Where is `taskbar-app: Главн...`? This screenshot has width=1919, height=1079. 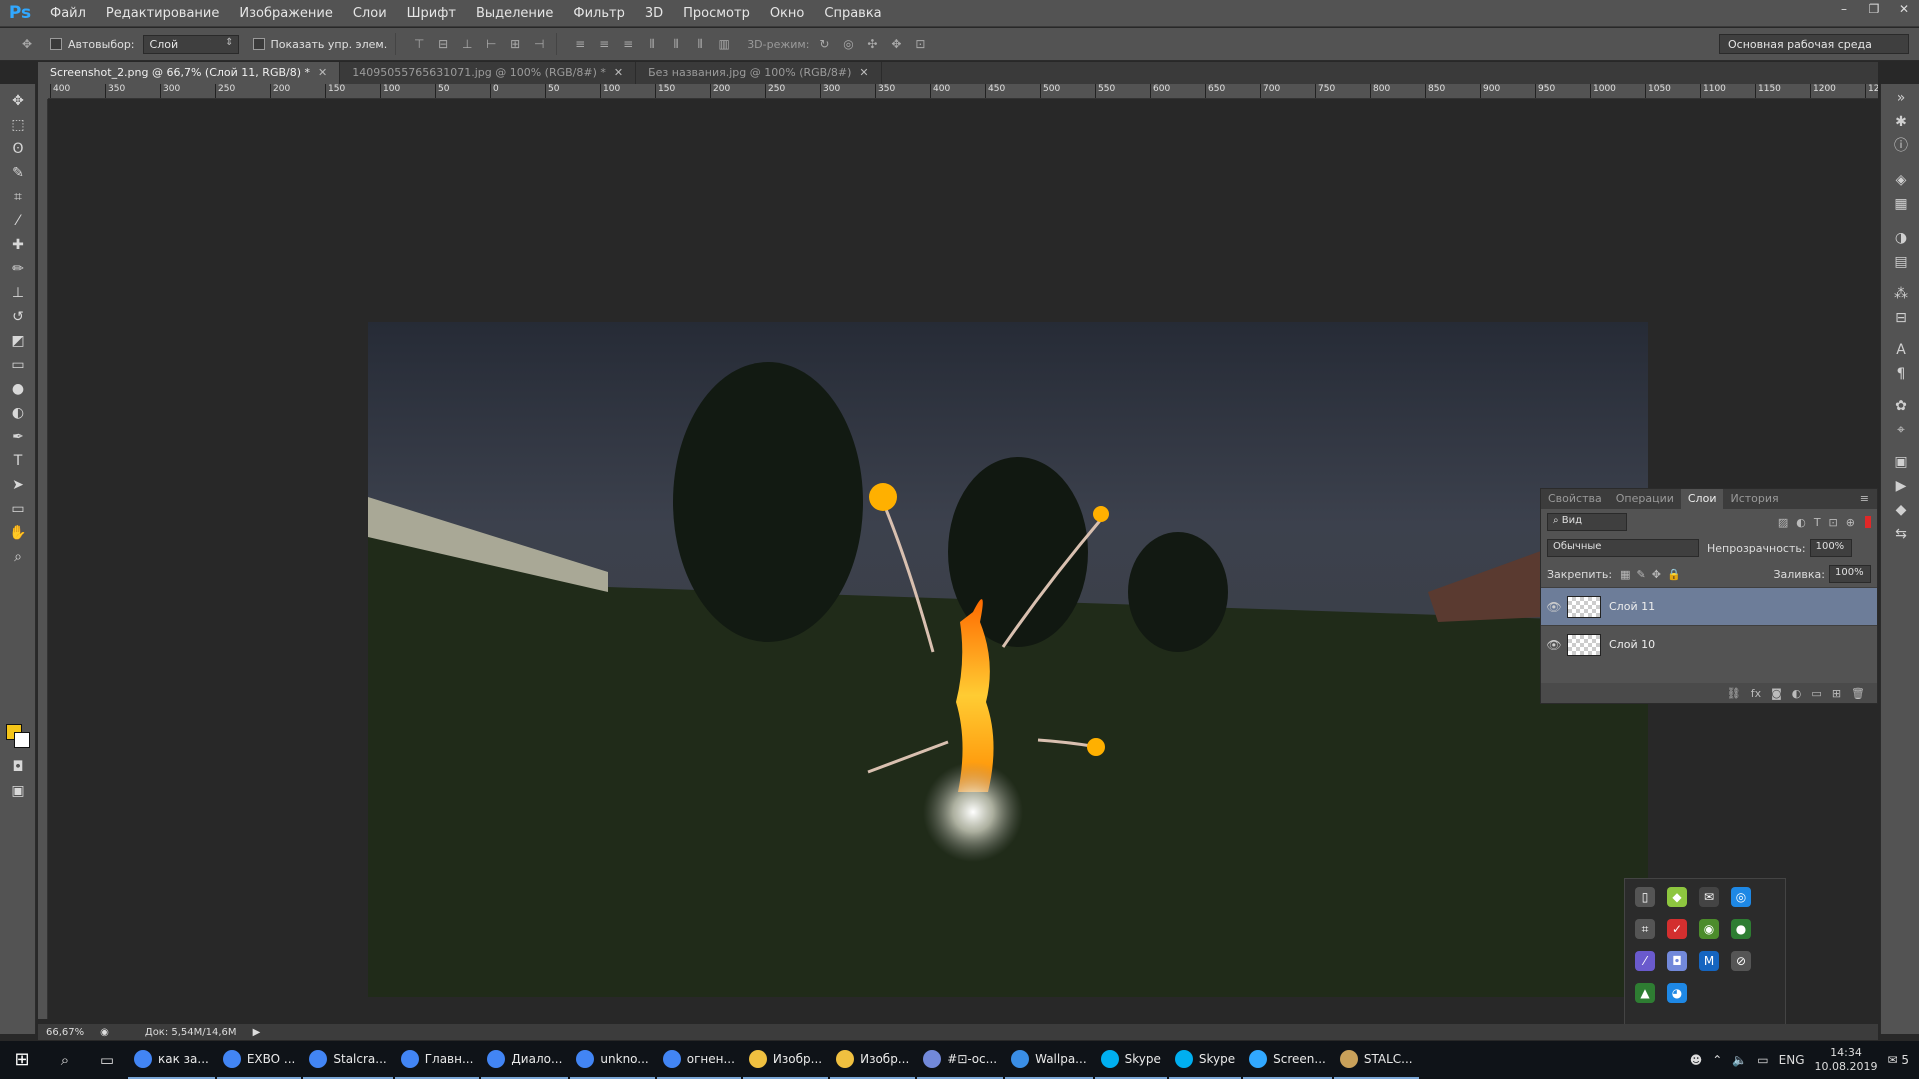 taskbar-app: Главн... is located at coordinates (437, 1060).